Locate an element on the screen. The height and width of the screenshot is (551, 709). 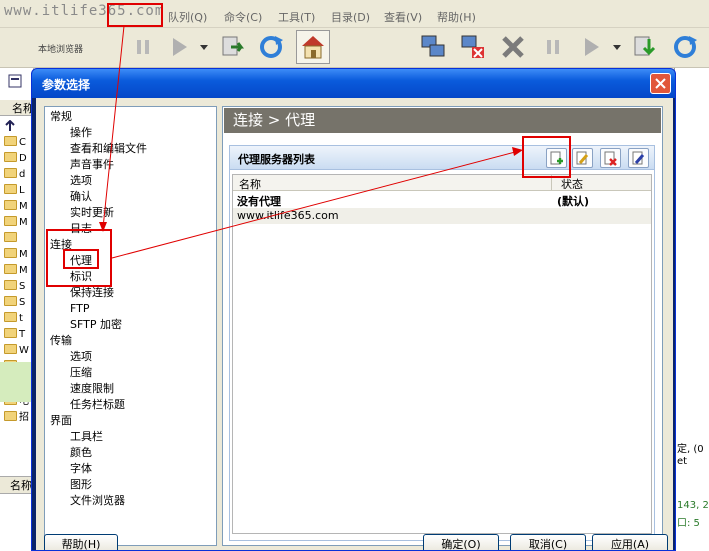
tree-item-taskbar-title: 任务栏标题 is located at coordinates (97, 405).